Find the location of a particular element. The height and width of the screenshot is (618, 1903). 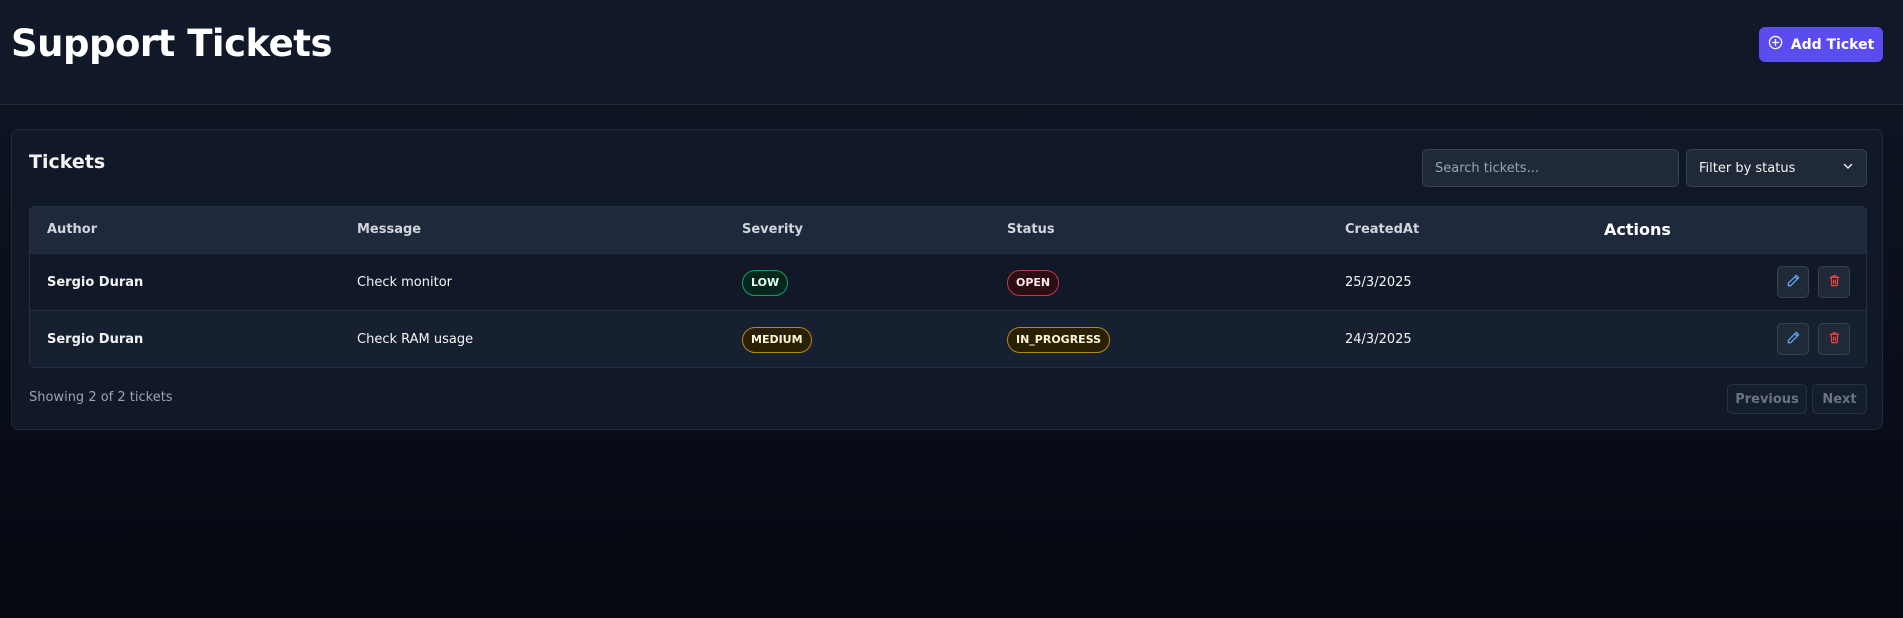

severity-badge: MEDIUM is located at coordinates (777, 340).